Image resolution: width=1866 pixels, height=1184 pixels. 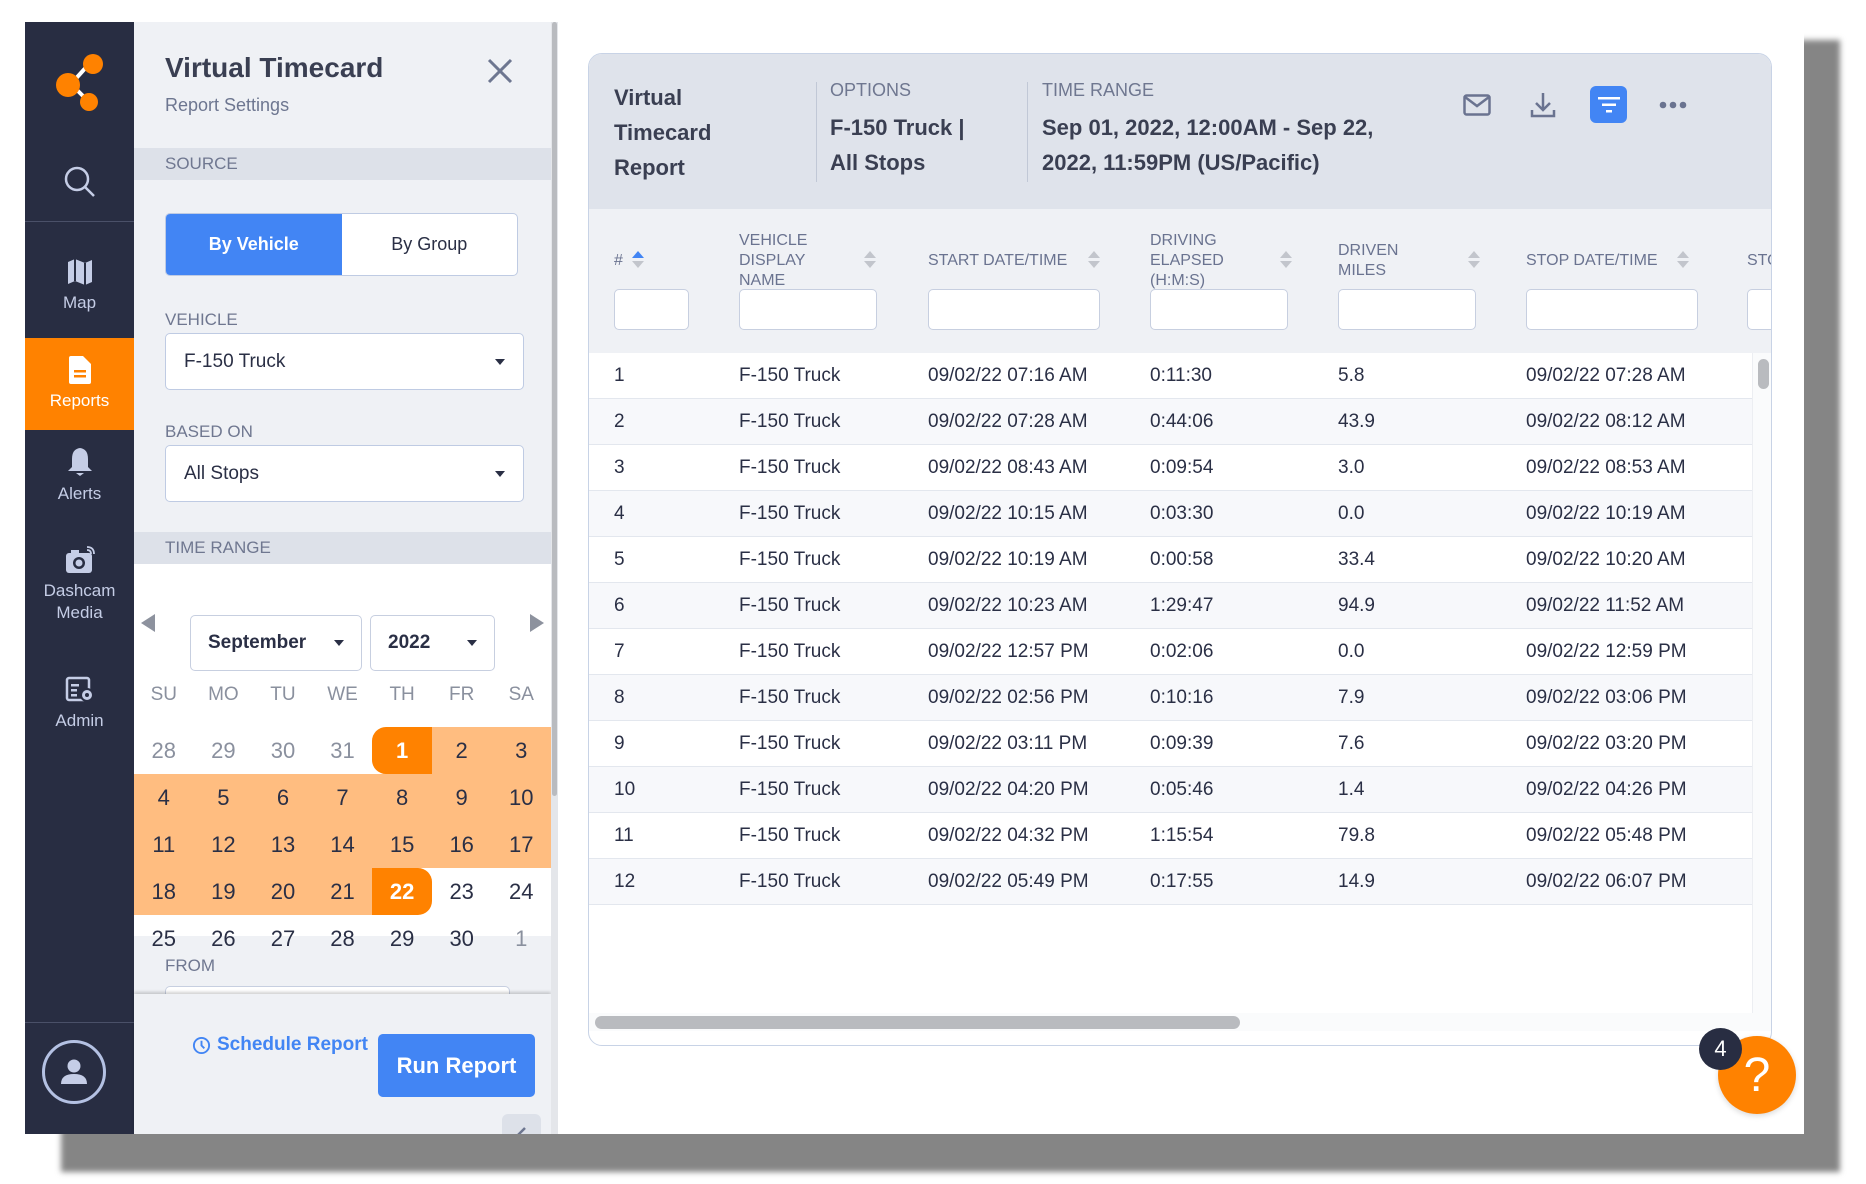 I want to click on filter-input-start, so click(x=1014, y=309).